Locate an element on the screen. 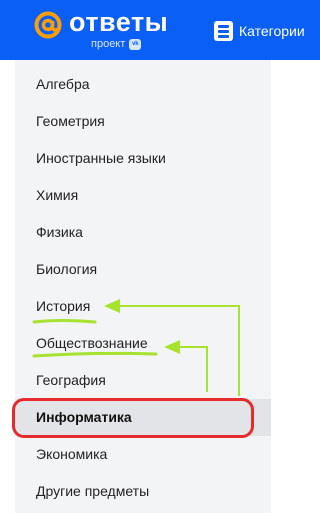  sidebar-item-label: Геометрия is located at coordinates (70, 121).